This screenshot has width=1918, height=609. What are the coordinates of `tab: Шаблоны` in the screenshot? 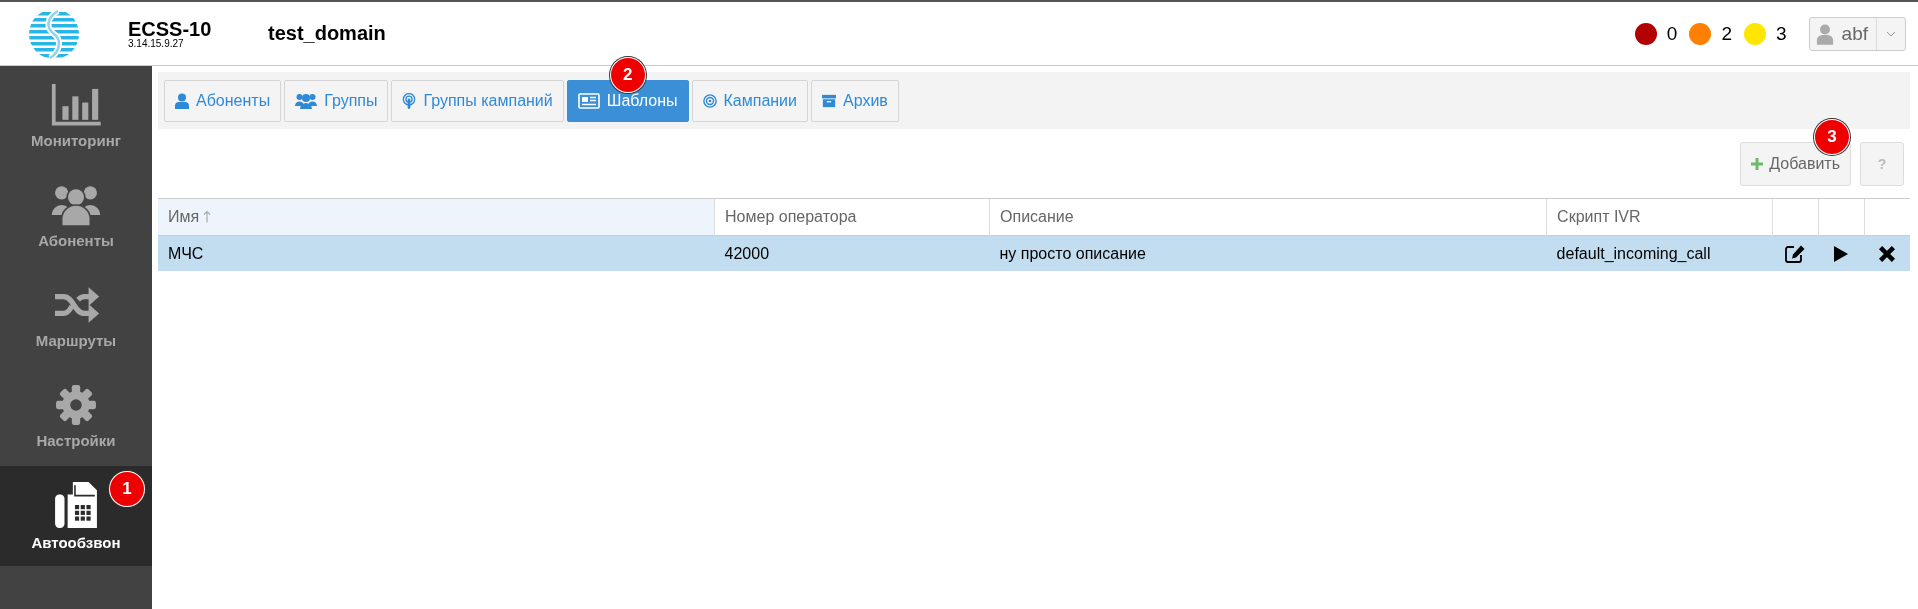 It's located at (627, 101).